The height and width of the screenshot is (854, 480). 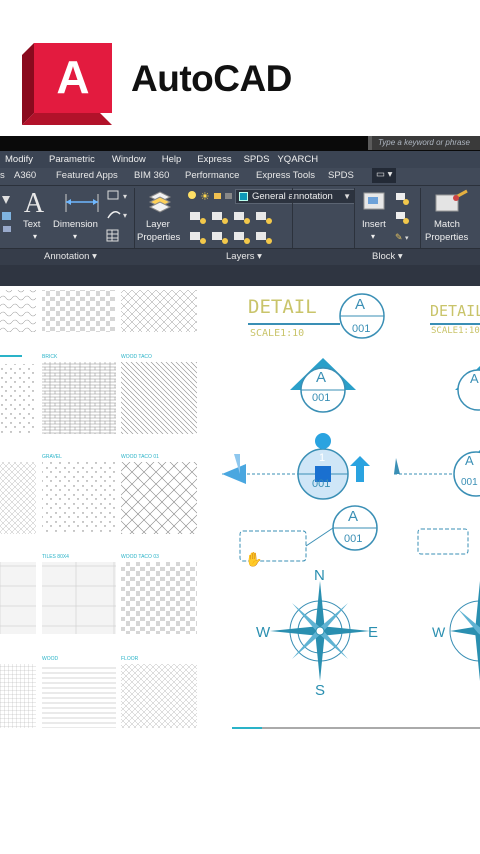 What do you see at coordinates (70, 256) in the screenshot?
I see `panel-annotation: Annotation ▾` at bounding box center [70, 256].